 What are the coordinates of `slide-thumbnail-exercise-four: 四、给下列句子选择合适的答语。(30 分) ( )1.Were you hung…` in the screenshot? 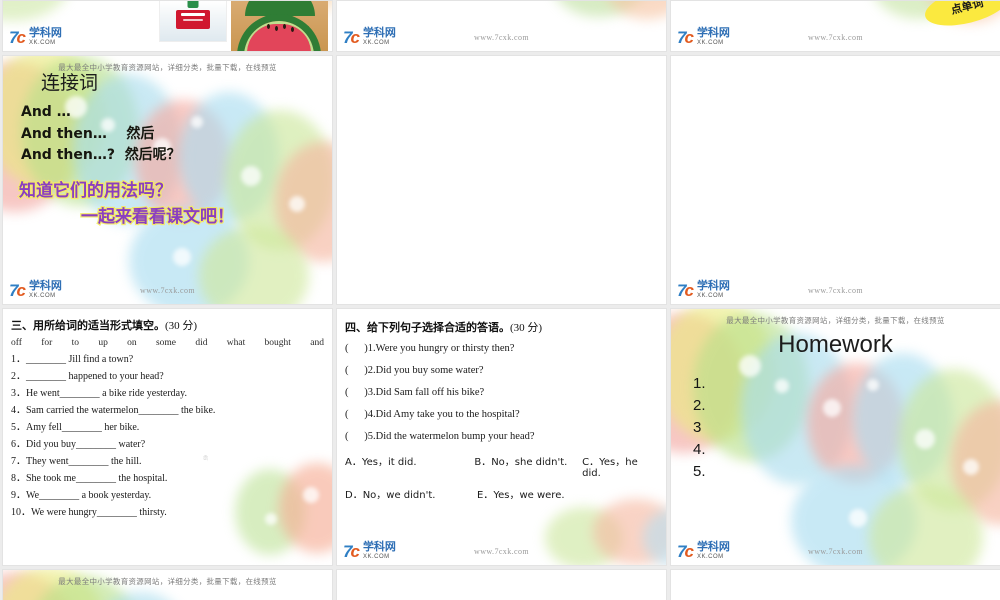 It's located at (501, 437).